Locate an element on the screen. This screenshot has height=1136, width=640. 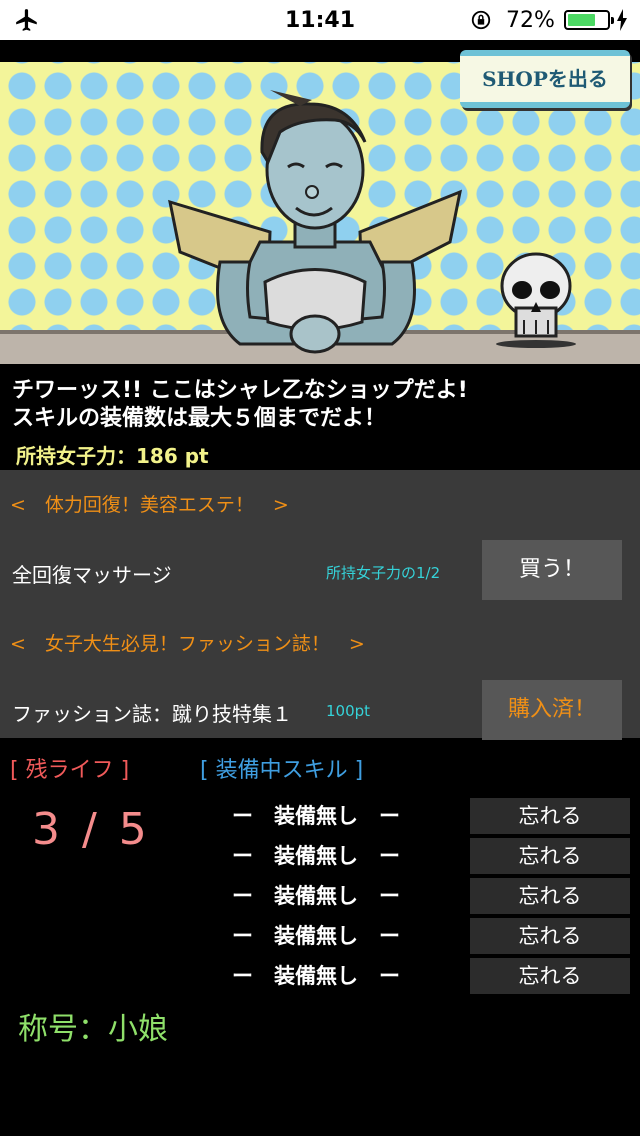
battery-icon is located at coordinates (589, 20).